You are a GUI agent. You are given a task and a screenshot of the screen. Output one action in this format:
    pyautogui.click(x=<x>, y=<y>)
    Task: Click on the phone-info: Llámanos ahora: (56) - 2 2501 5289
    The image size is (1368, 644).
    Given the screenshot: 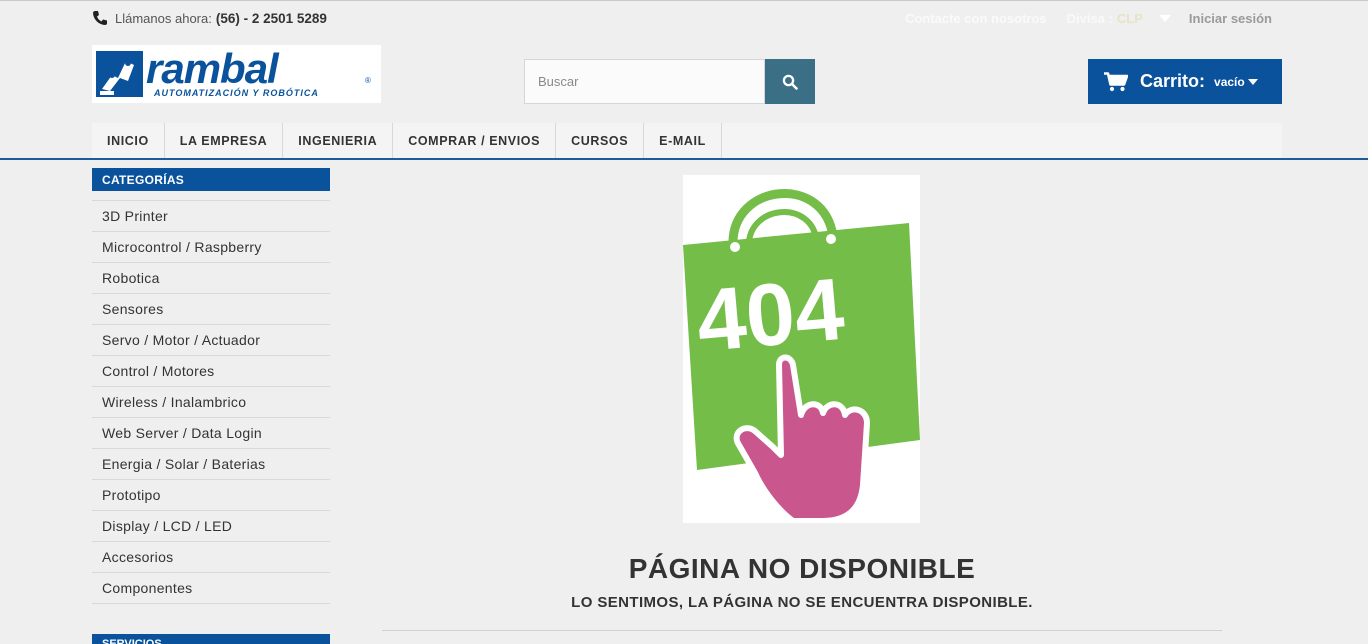 What is the action you would take?
    pyautogui.click(x=209, y=18)
    